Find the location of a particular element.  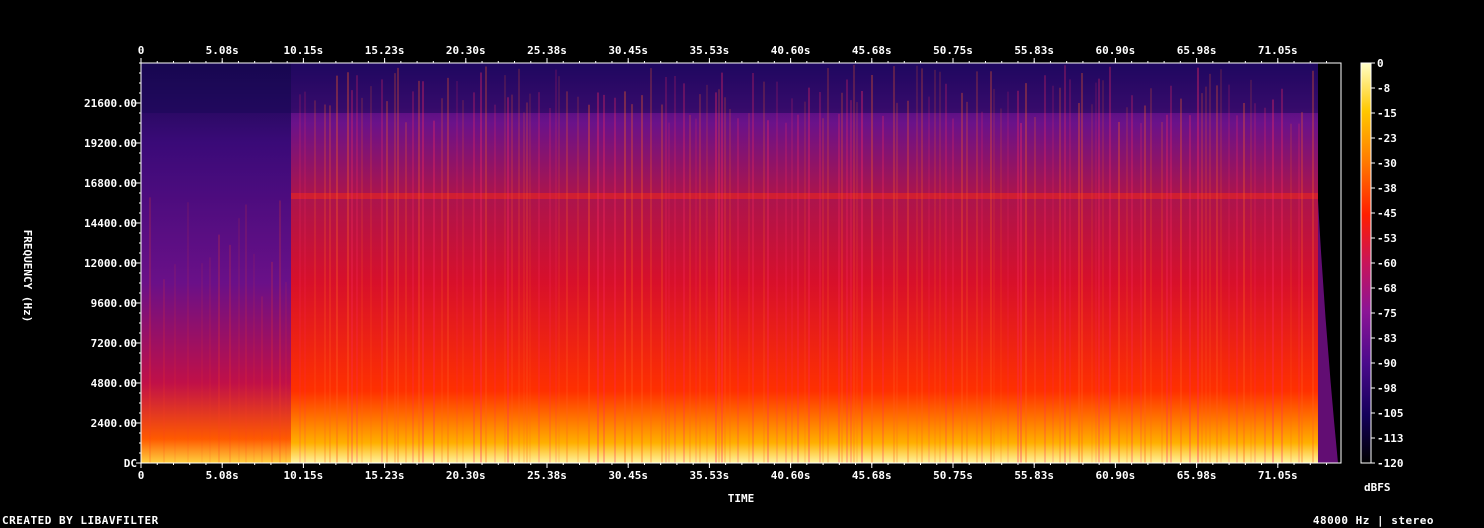

y-tick-label: 7200.00 is located at coordinates (114, 343).